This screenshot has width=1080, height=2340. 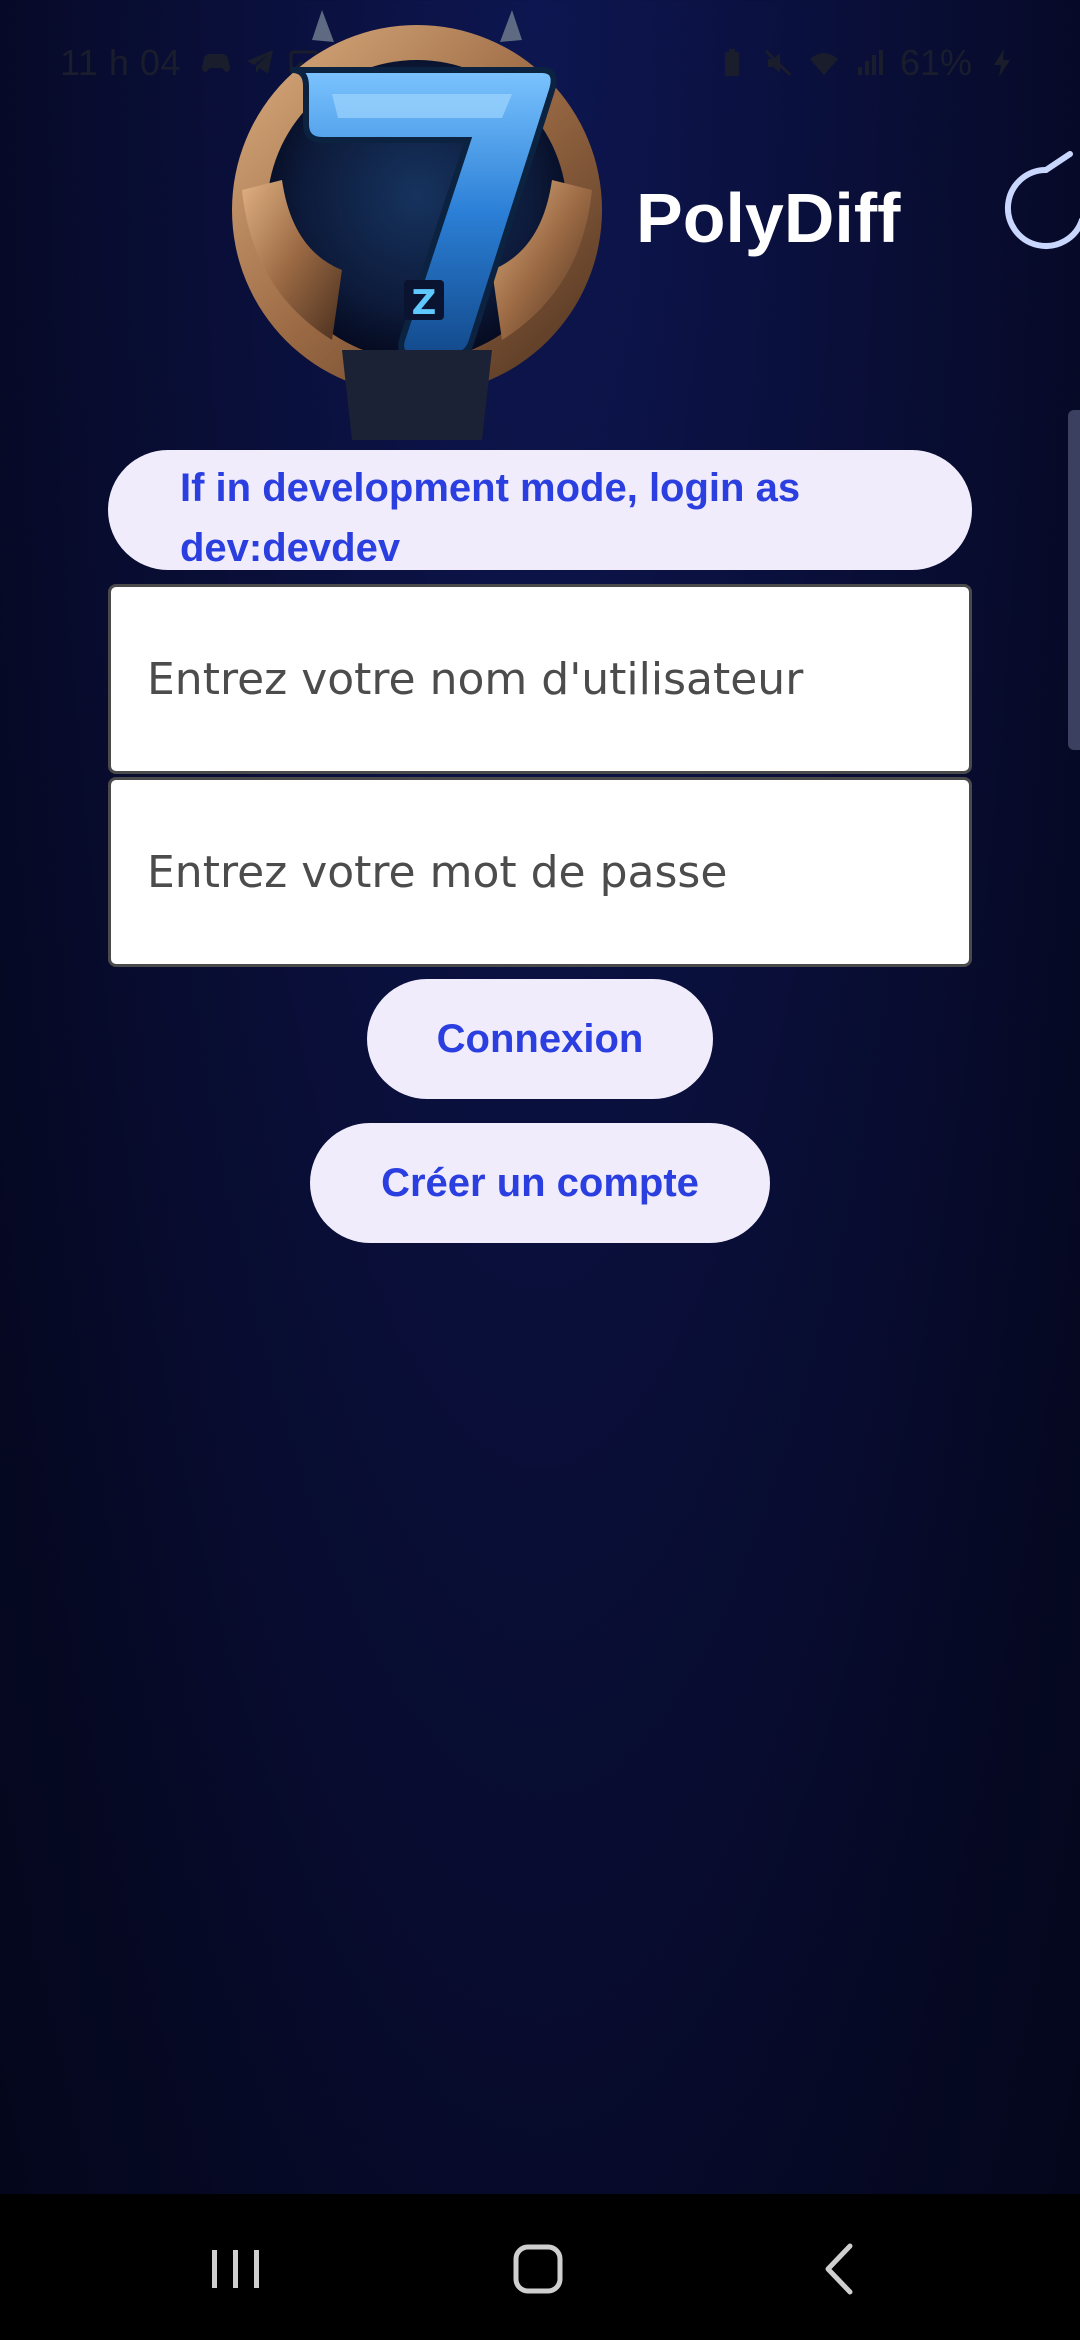 What do you see at coordinates (120, 62) in the screenshot?
I see `status-time: 11 h 04` at bounding box center [120, 62].